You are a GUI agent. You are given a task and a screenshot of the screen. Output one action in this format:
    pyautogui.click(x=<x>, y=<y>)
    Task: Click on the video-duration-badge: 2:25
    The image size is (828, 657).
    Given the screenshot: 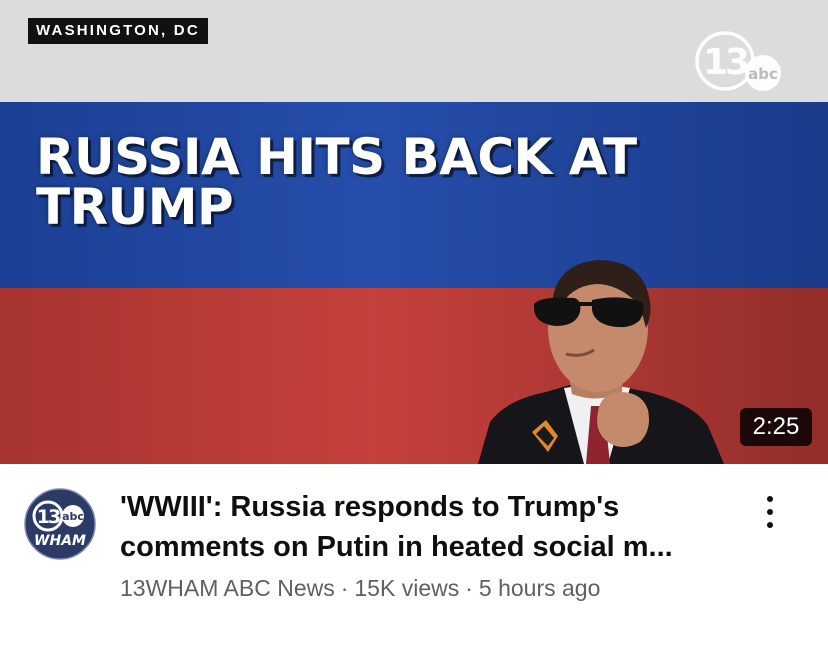 What is the action you would take?
    pyautogui.click(x=776, y=427)
    